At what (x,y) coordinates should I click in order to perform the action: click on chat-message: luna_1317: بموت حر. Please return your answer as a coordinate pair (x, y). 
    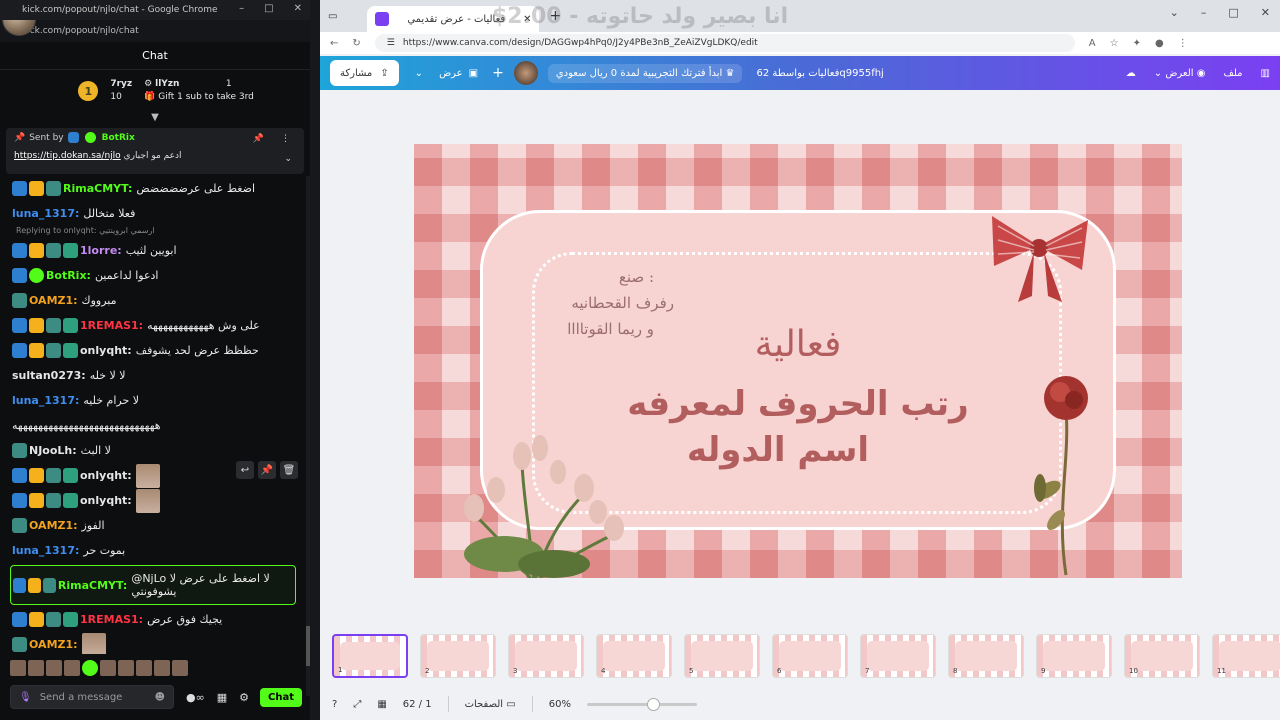
    Looking at the image, I should click on (153, 550).